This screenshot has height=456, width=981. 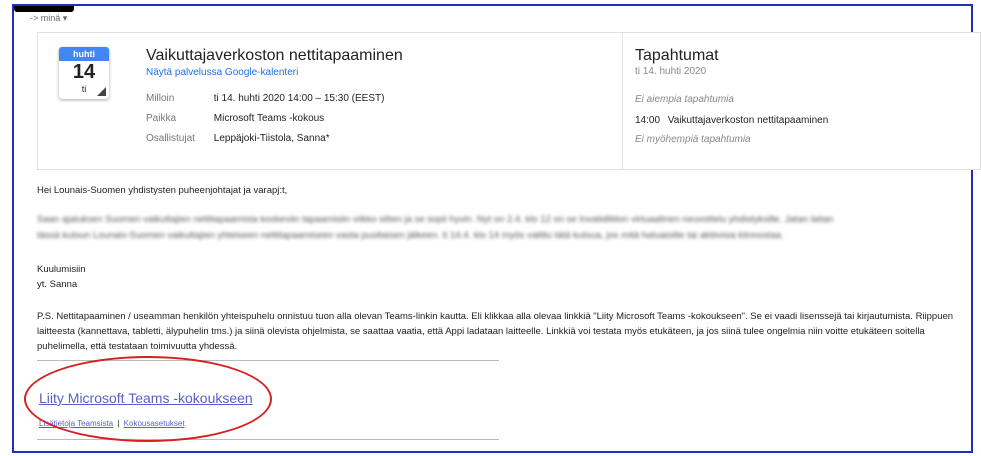 What do you see at coordinates (154, 423) in the screenshot?
I see `meeting-settings-link: Kokousasetukset` at bounding box center [154, 423].